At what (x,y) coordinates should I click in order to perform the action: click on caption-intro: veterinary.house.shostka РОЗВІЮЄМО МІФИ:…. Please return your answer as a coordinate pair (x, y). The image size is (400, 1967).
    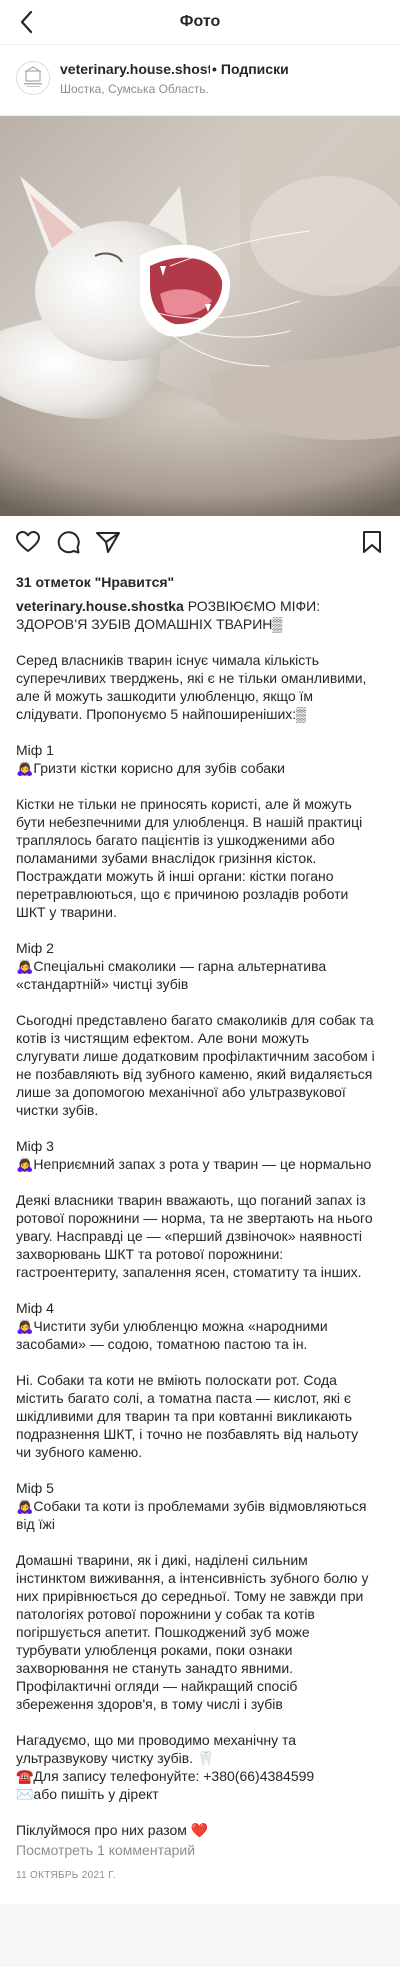
    Looking at the image, I should click on (196, 615).